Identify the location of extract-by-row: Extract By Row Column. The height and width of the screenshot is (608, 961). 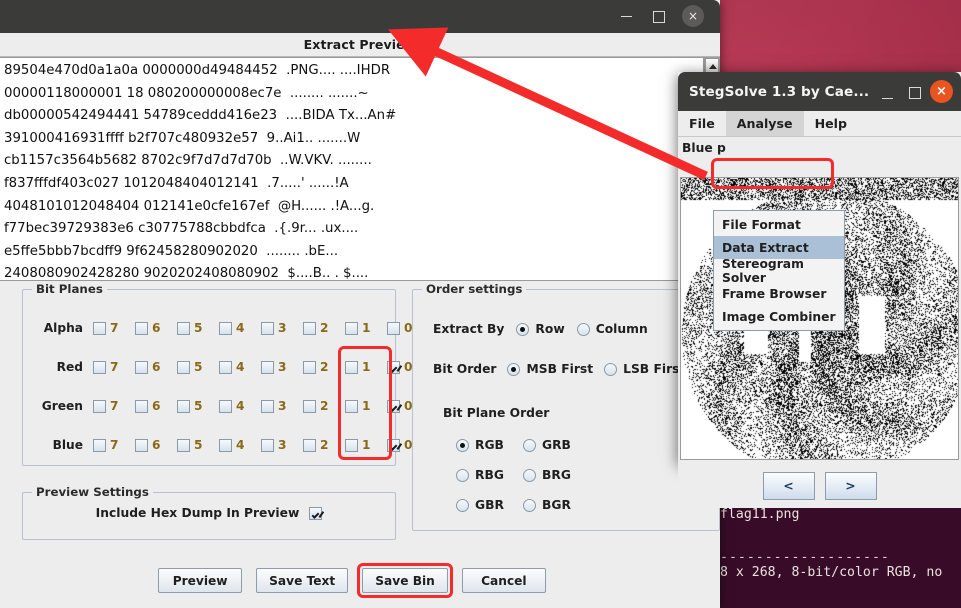
(540, 329).